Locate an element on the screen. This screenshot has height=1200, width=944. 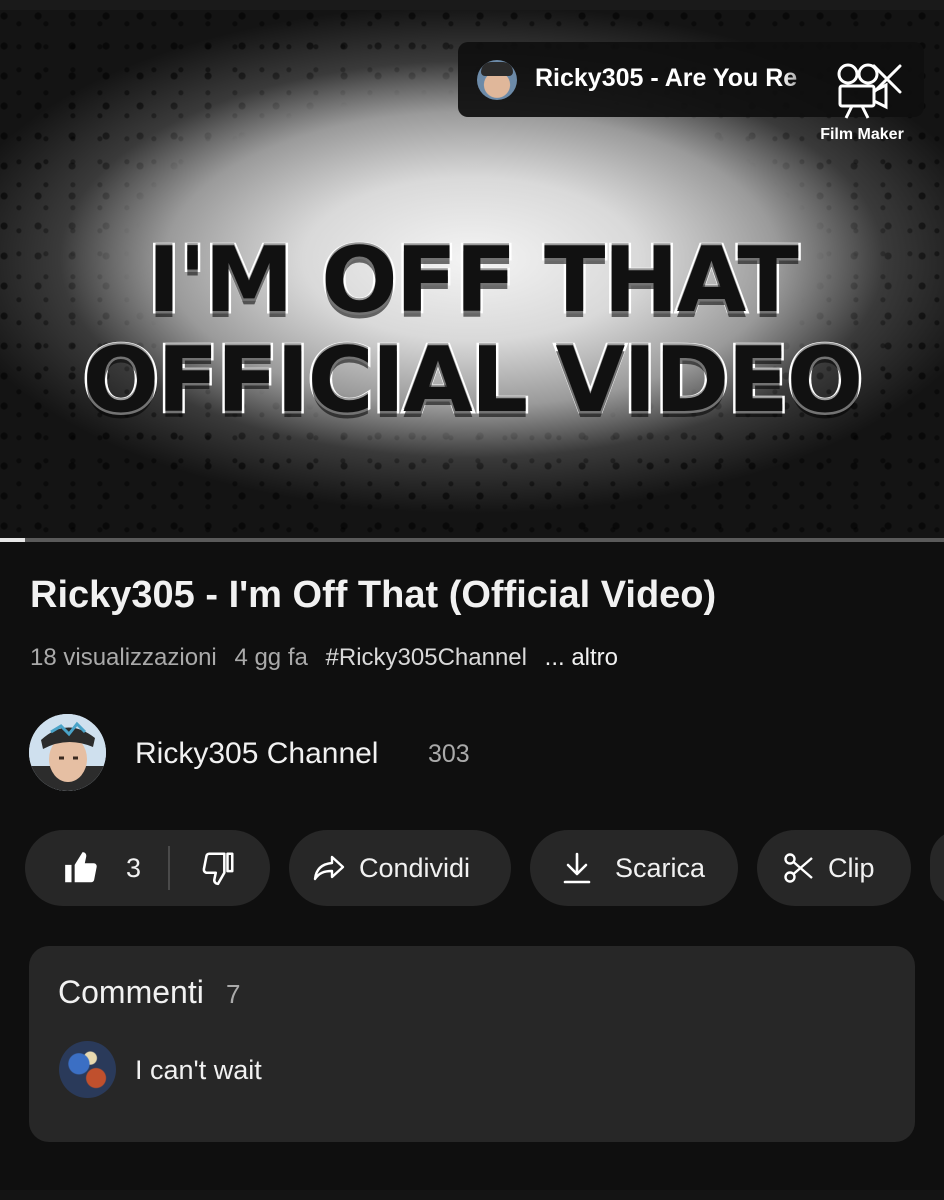
commenter-avatar is located at coordinates (87, 1069).